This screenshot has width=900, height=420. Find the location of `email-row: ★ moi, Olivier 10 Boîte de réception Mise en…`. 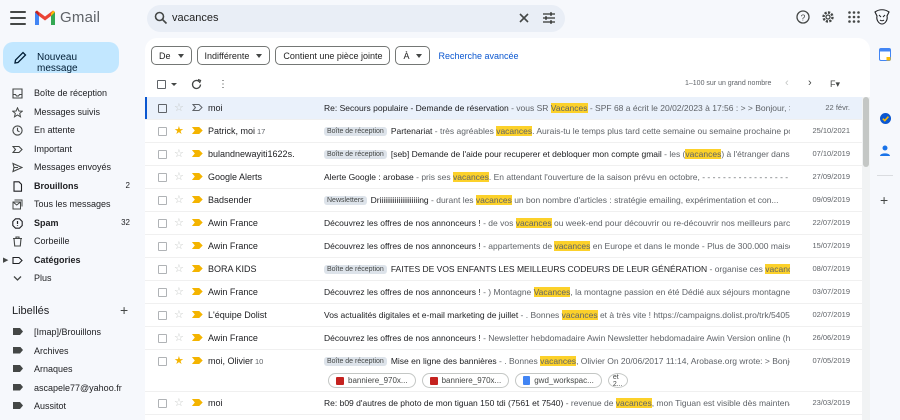

email-row: ★ moi, Olivier 10 Boîte de réception Mise en… is located at coordinates (503, 371).